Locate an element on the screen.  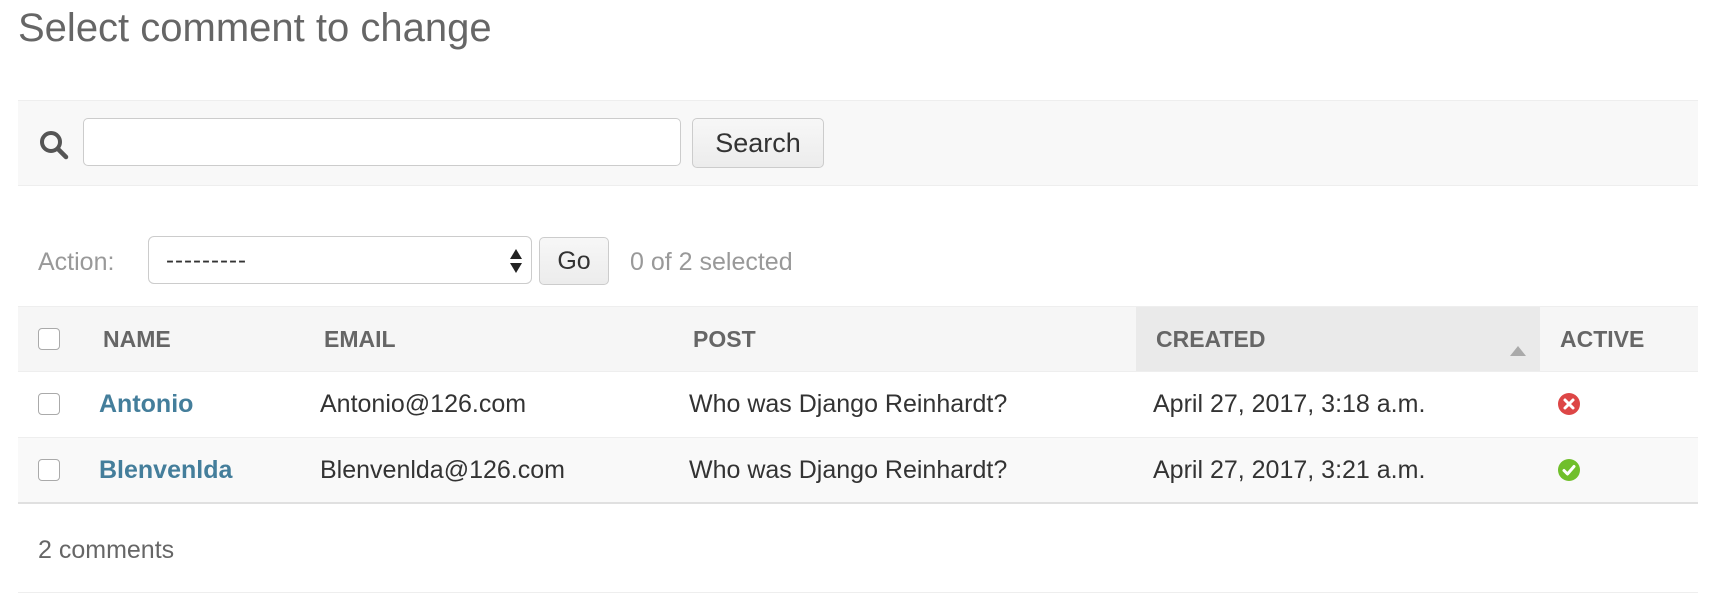
comment-name-link: Antonio is located at coordinates (146, 404).